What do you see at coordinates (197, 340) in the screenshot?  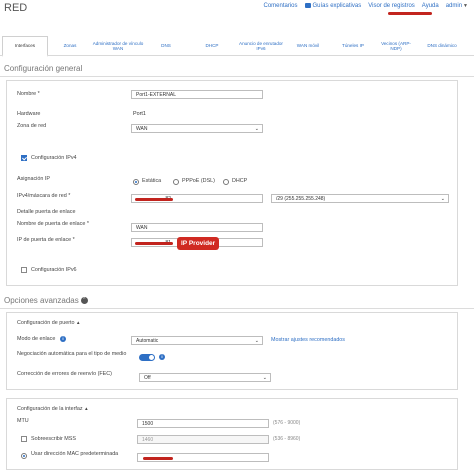 I see `link-mode-select: Automatic ⌄` at bounding box center [197, 340].